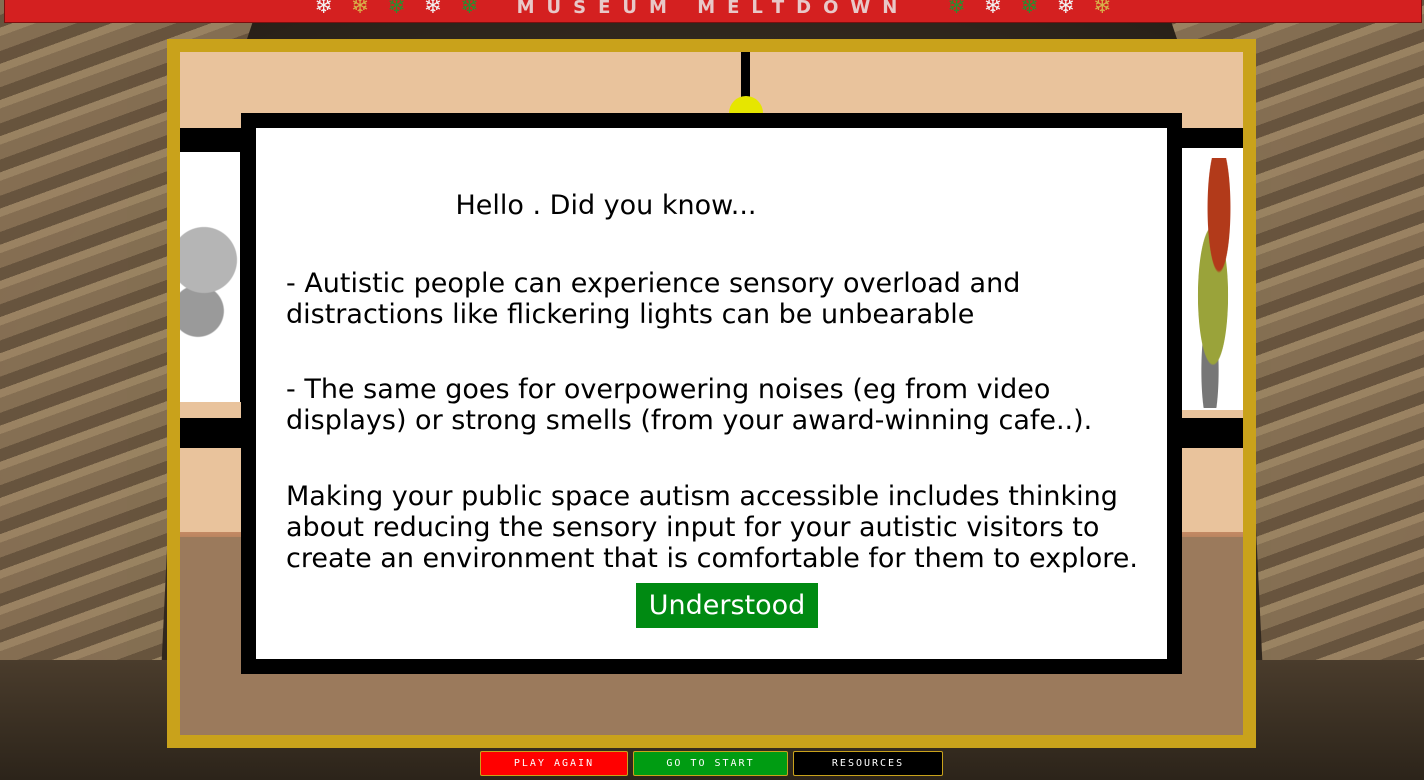 The width and height of the screenshot is (1424, 780). What do you see at coordinates (727, 605) in the screenshot?
I see `understood-button: Understood` at bounding box center [727, 605].